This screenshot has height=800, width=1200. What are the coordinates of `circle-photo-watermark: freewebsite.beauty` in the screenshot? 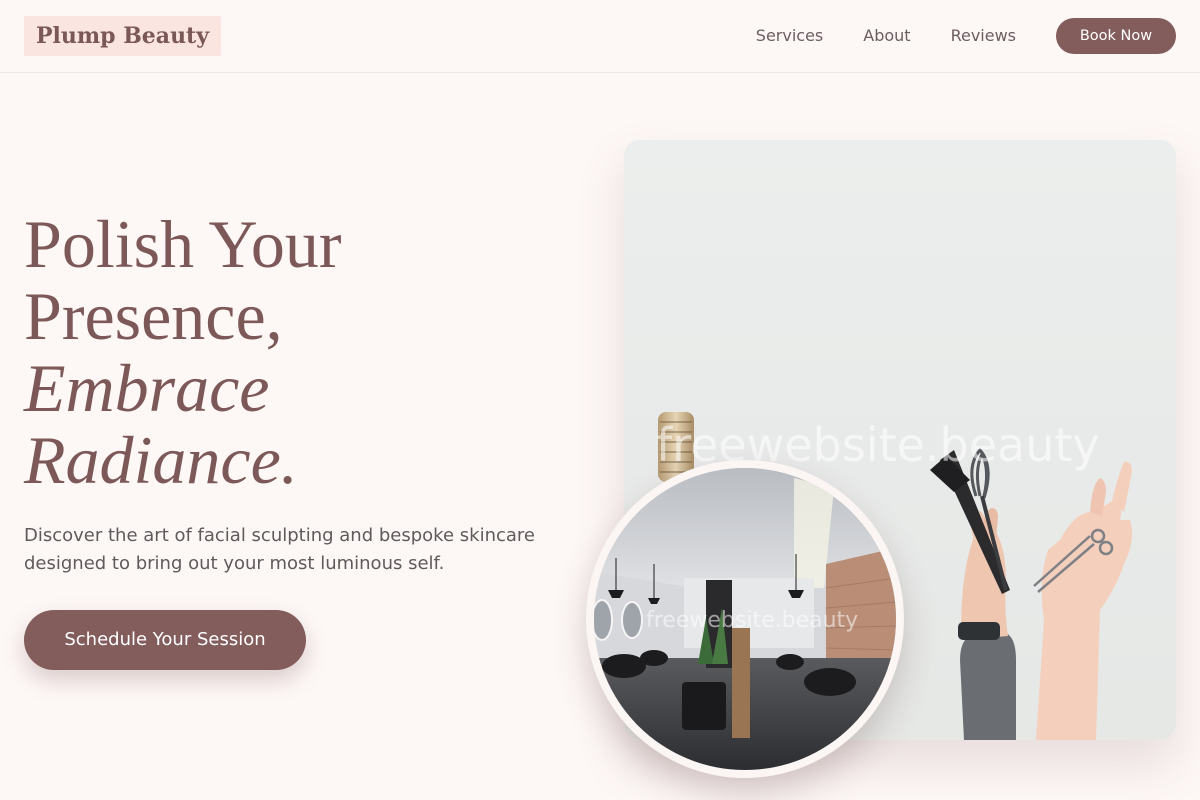 It's located at (752, 620).